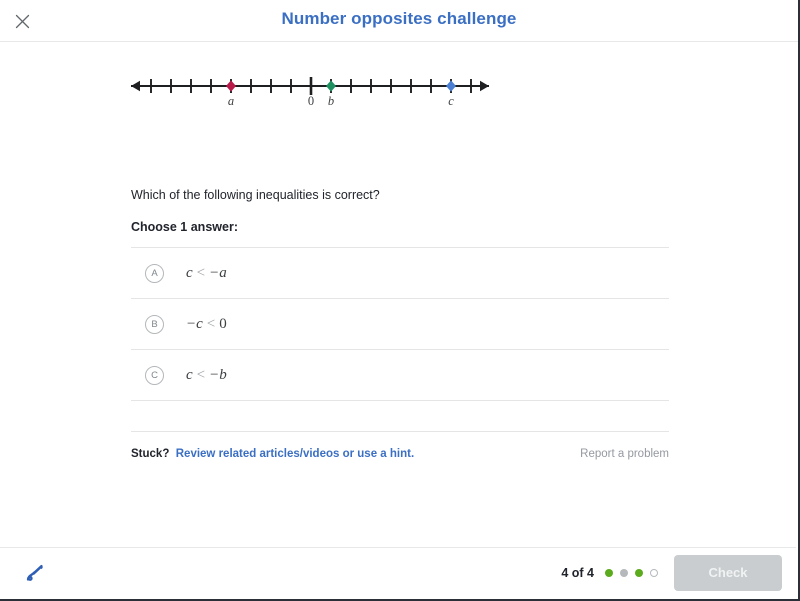 The image size is (800, 601). Describe the element at coordinates (671, 572) in the screenshot. I see `footer-right-group: 4 of 4 Check` at that location.